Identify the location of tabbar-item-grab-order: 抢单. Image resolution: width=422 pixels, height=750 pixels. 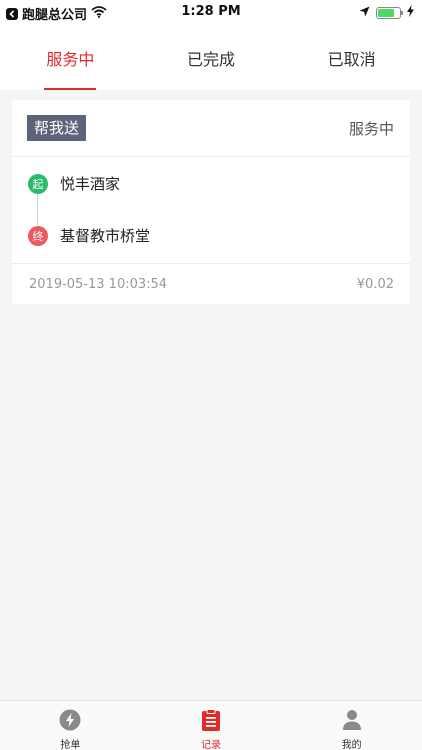
(70, 725).